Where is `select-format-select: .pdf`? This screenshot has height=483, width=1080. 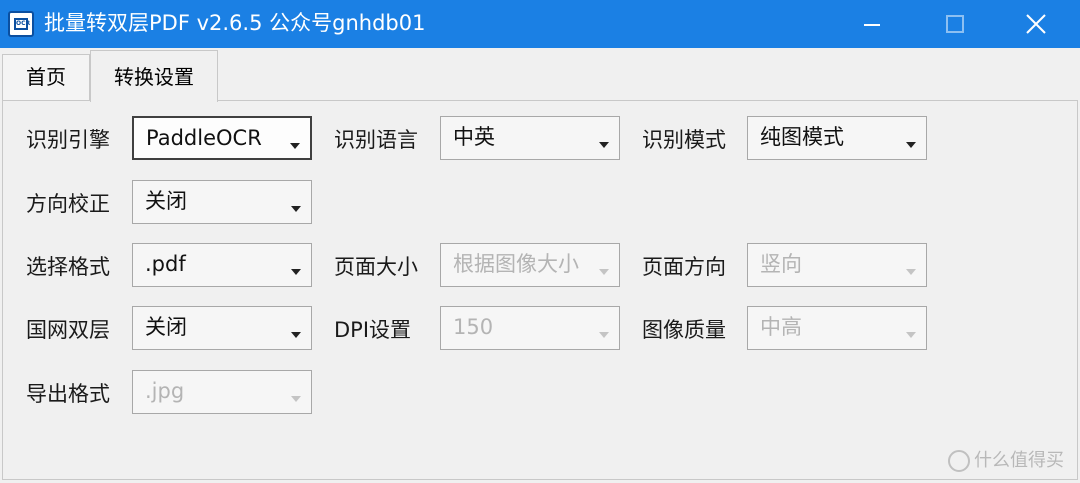 select-format-select: .pdf is located at coordinates (222, 265).